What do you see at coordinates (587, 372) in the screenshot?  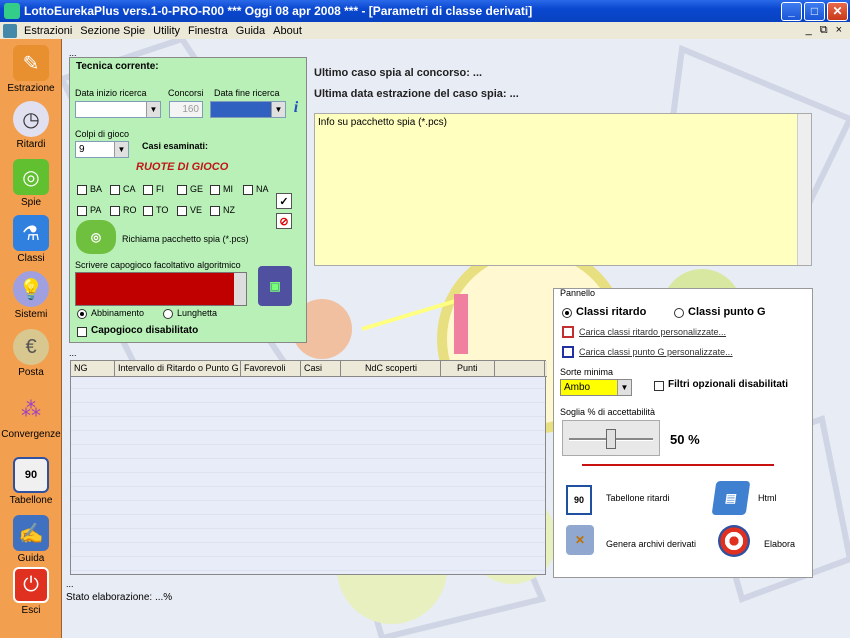 I see `sorte-label: Sorte minima` at bounding box center [587, 372].